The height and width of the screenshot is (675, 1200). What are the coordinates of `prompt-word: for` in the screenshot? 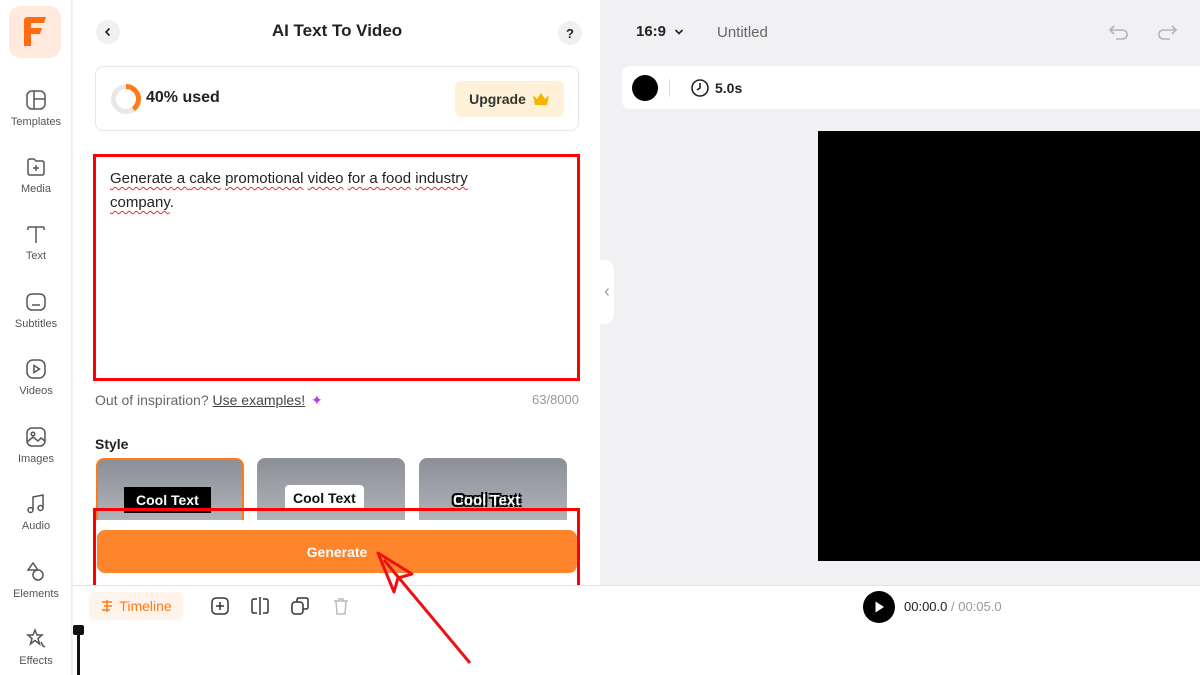 It's located at (356, 178).